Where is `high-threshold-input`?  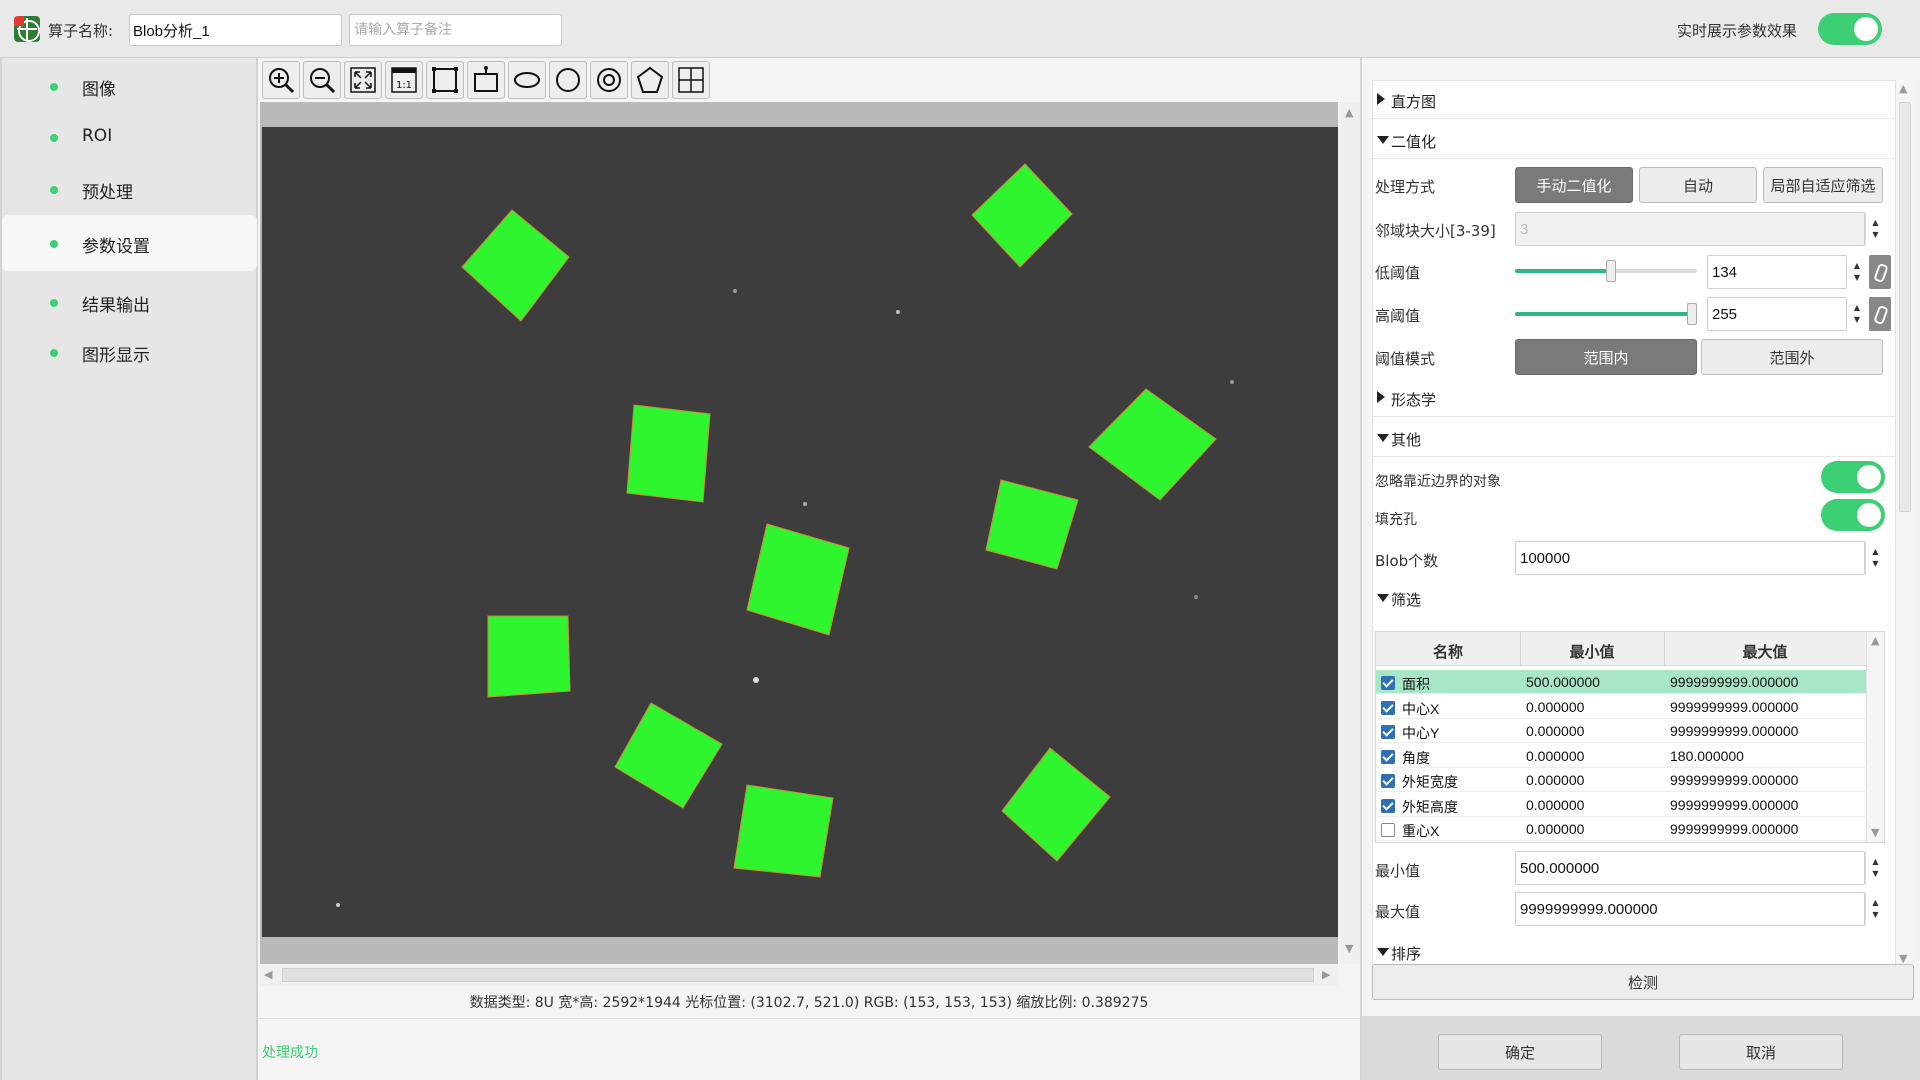
high-threshold-input is located at coordinates (1777, 314).